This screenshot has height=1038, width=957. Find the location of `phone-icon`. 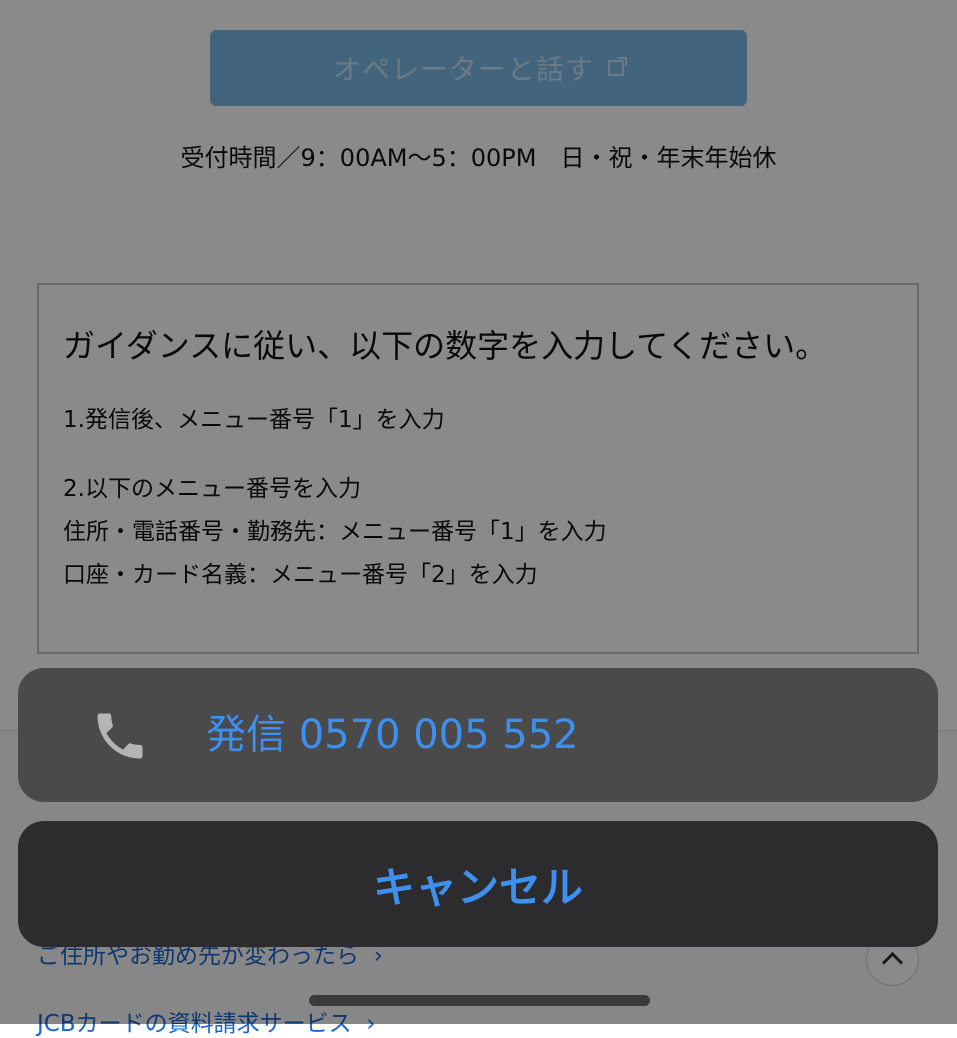

phone-icon is located at coordinates (120, 736).